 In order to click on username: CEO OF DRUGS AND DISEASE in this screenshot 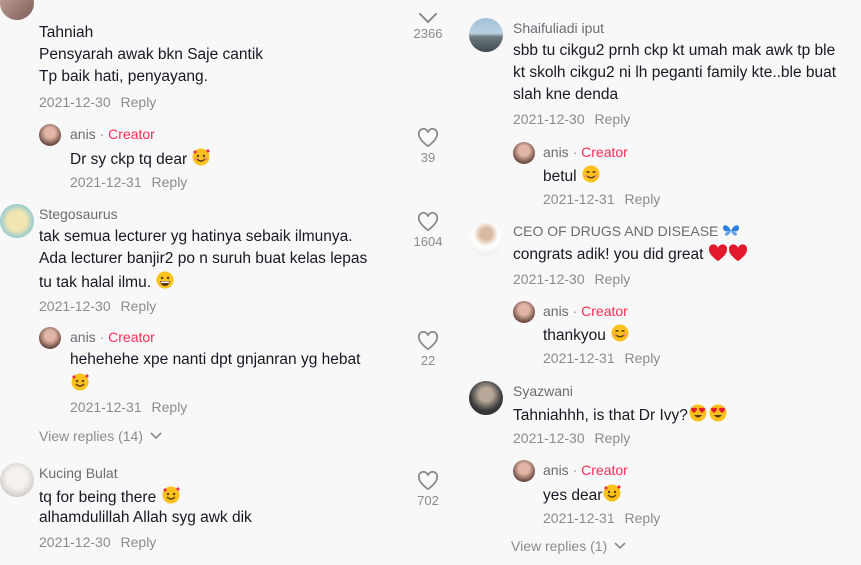, I will do `click(615, 231)`.